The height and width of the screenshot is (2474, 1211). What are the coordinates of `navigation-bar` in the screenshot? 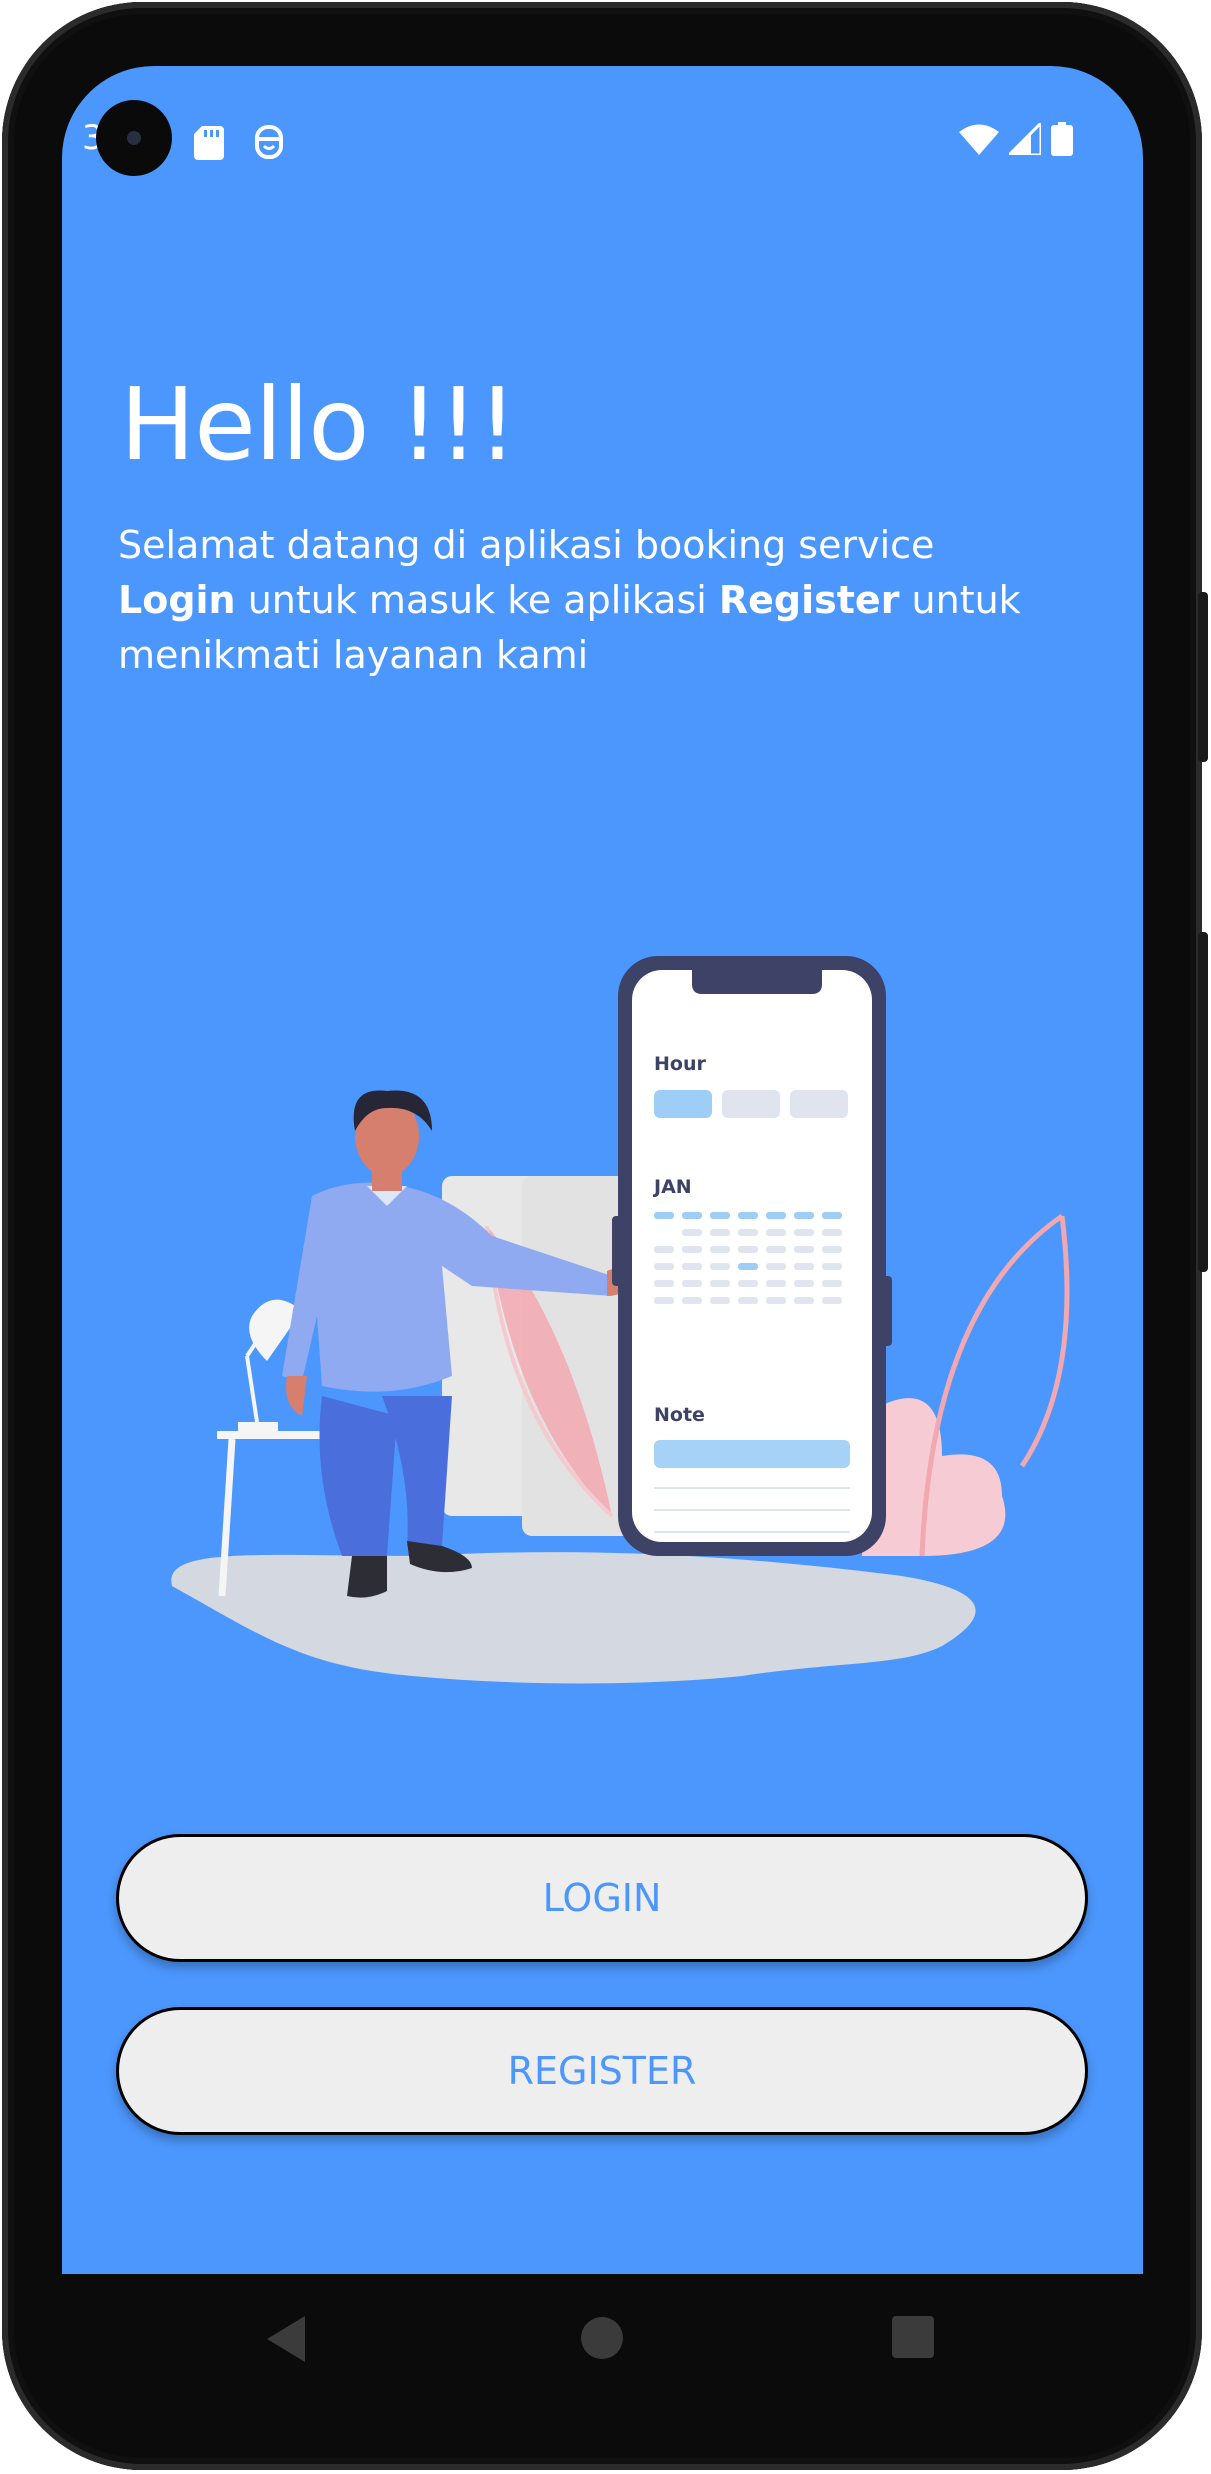 It's located at (602, 2339).